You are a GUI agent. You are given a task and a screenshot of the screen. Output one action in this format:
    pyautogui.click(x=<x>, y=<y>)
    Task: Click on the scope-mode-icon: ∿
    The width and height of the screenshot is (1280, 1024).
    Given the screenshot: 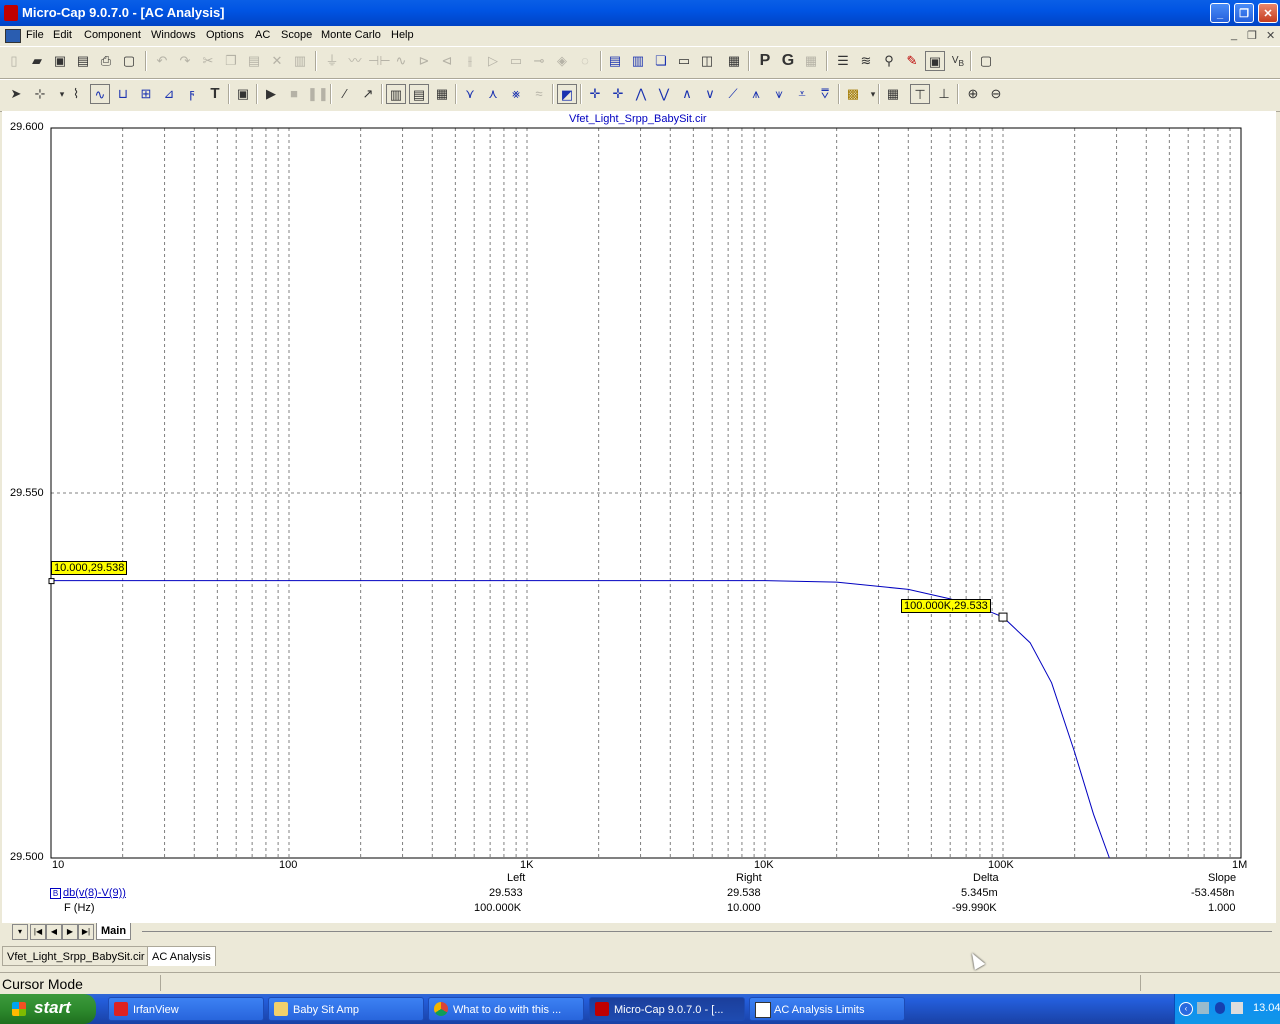 What is the action you would take?
    pyautogui.click(x=100, y=94)
    